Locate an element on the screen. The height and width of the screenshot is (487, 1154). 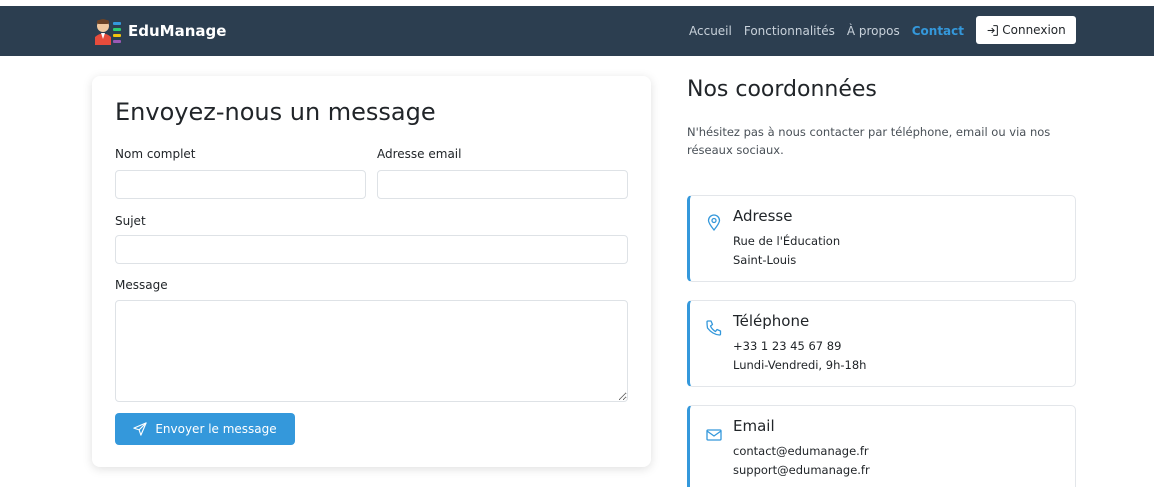
brand-link: EduManage is located at coordinates (159, 31).